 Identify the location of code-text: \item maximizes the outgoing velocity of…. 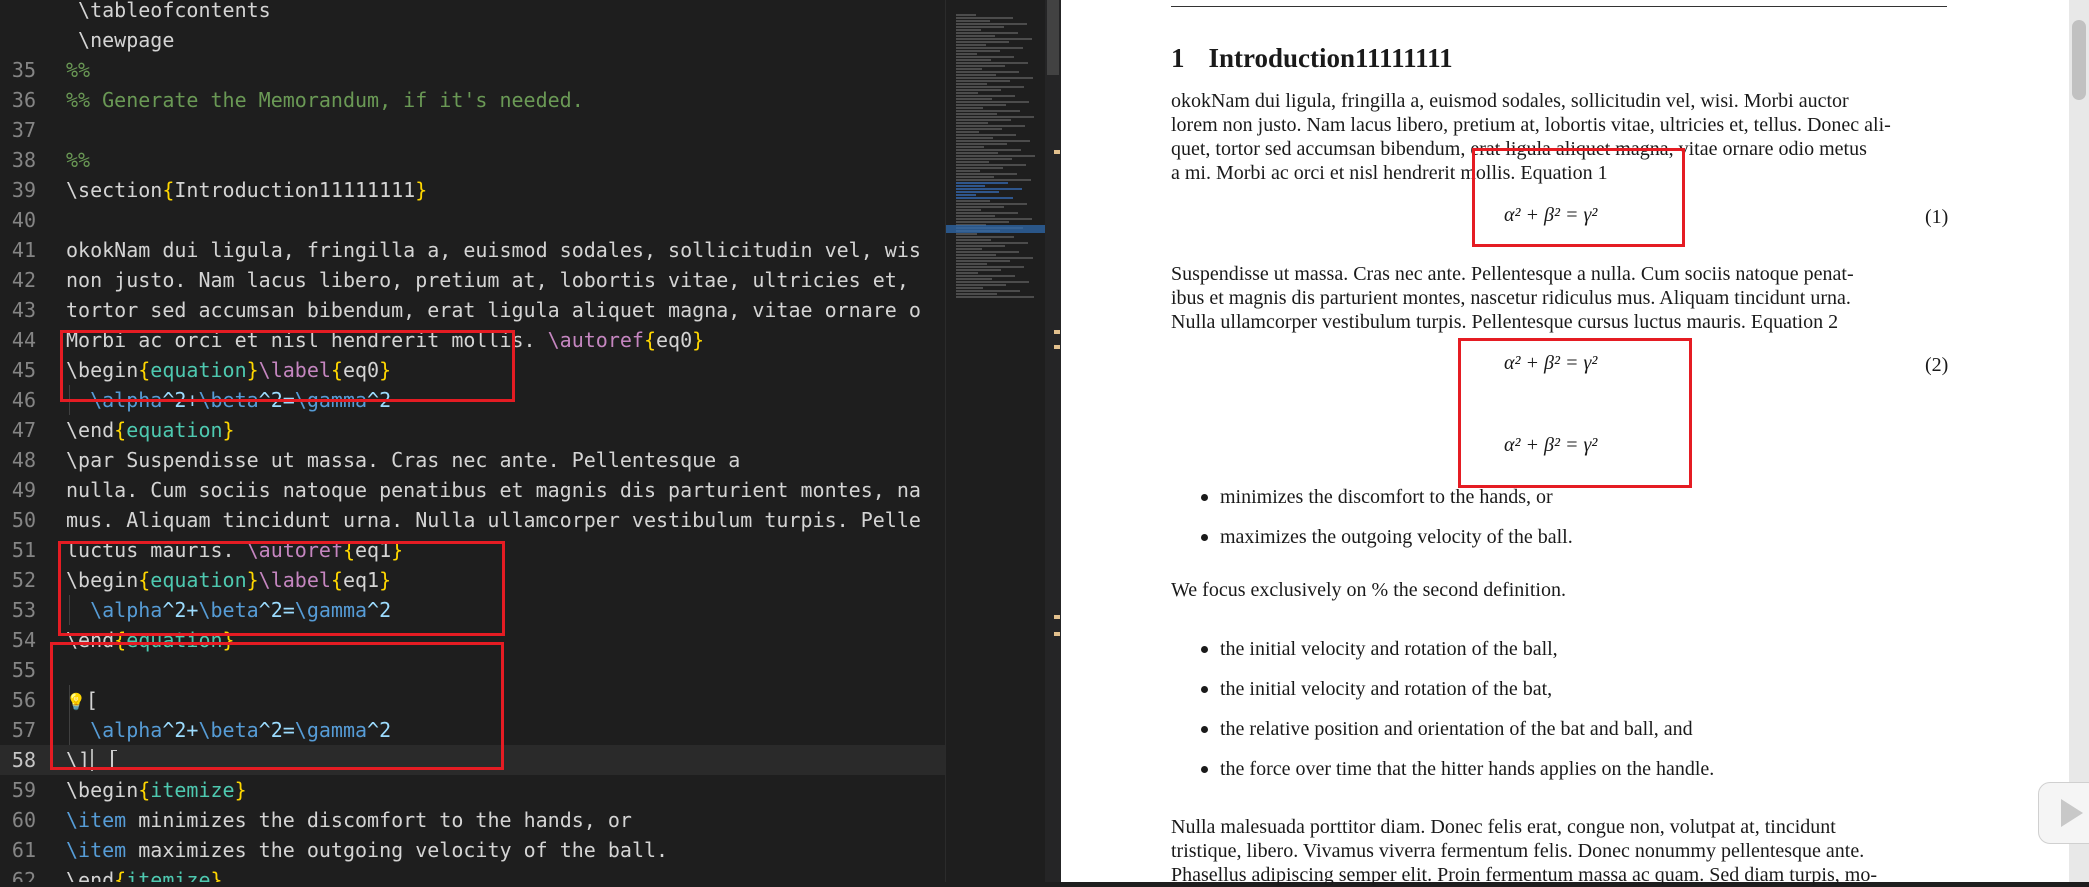
(367, 850).